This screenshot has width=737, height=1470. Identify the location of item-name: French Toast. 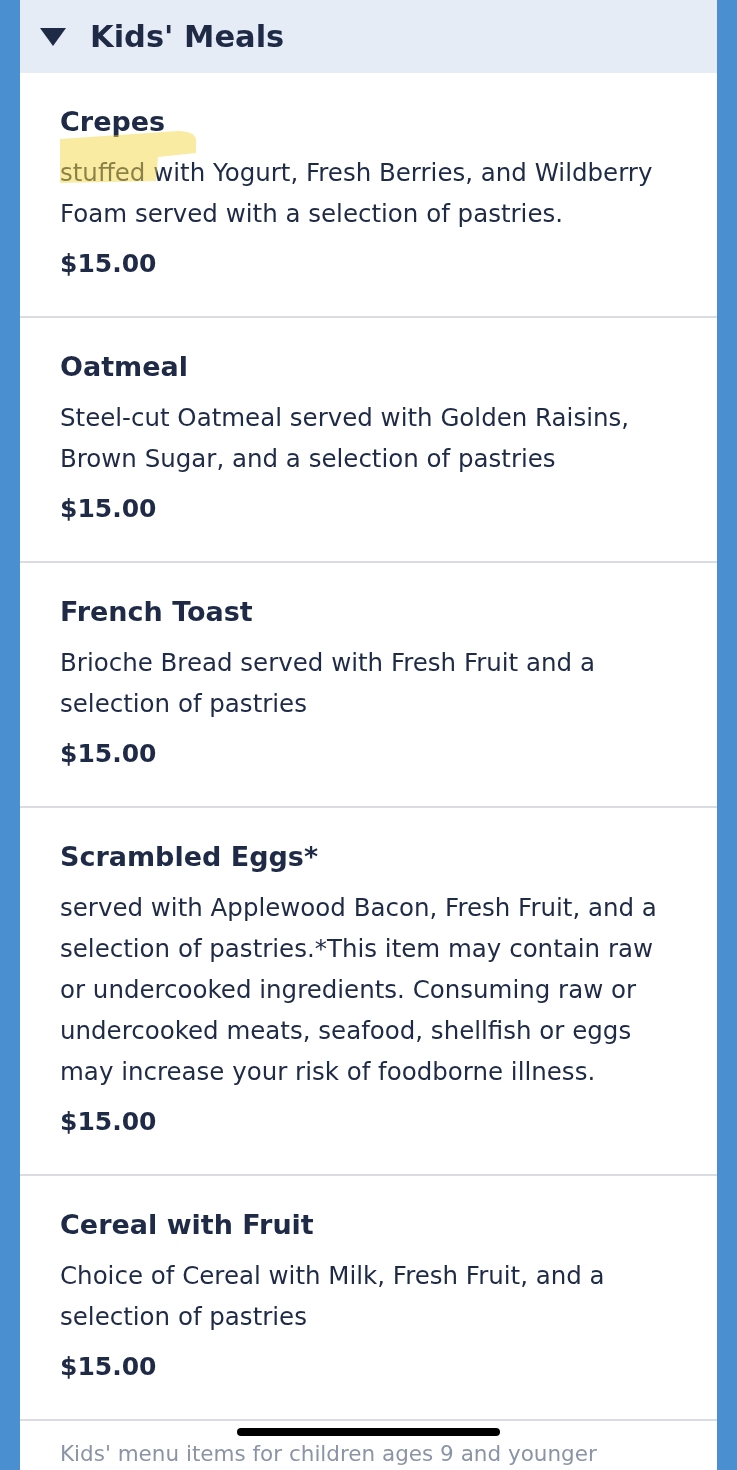
(156, 612).